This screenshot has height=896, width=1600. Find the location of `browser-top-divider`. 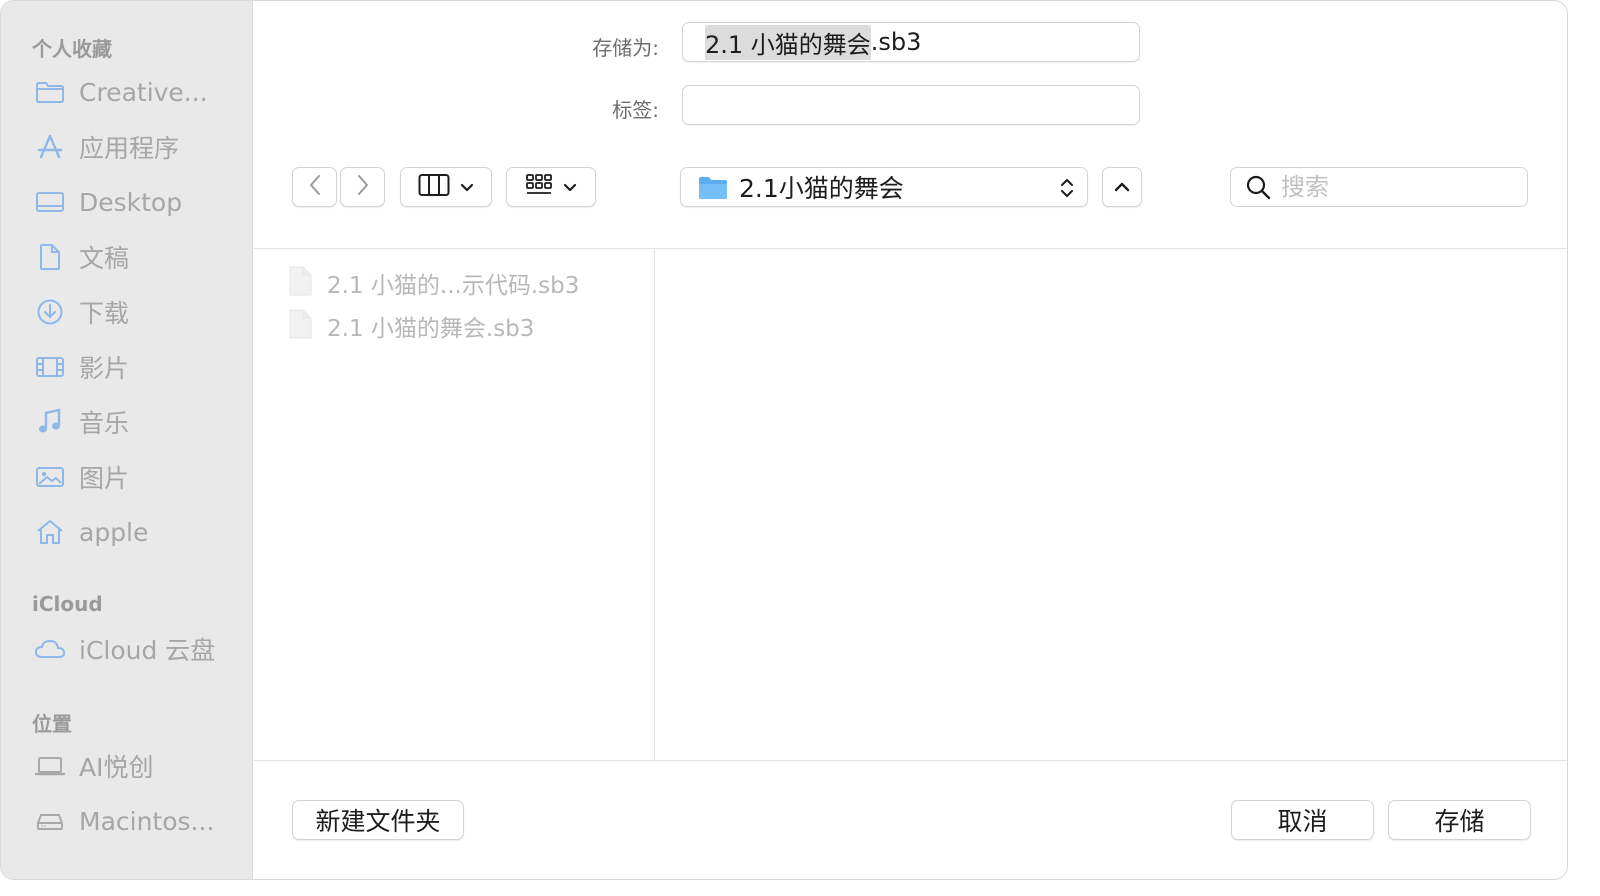

browser-top-divider is located at coordinates (910, 248).